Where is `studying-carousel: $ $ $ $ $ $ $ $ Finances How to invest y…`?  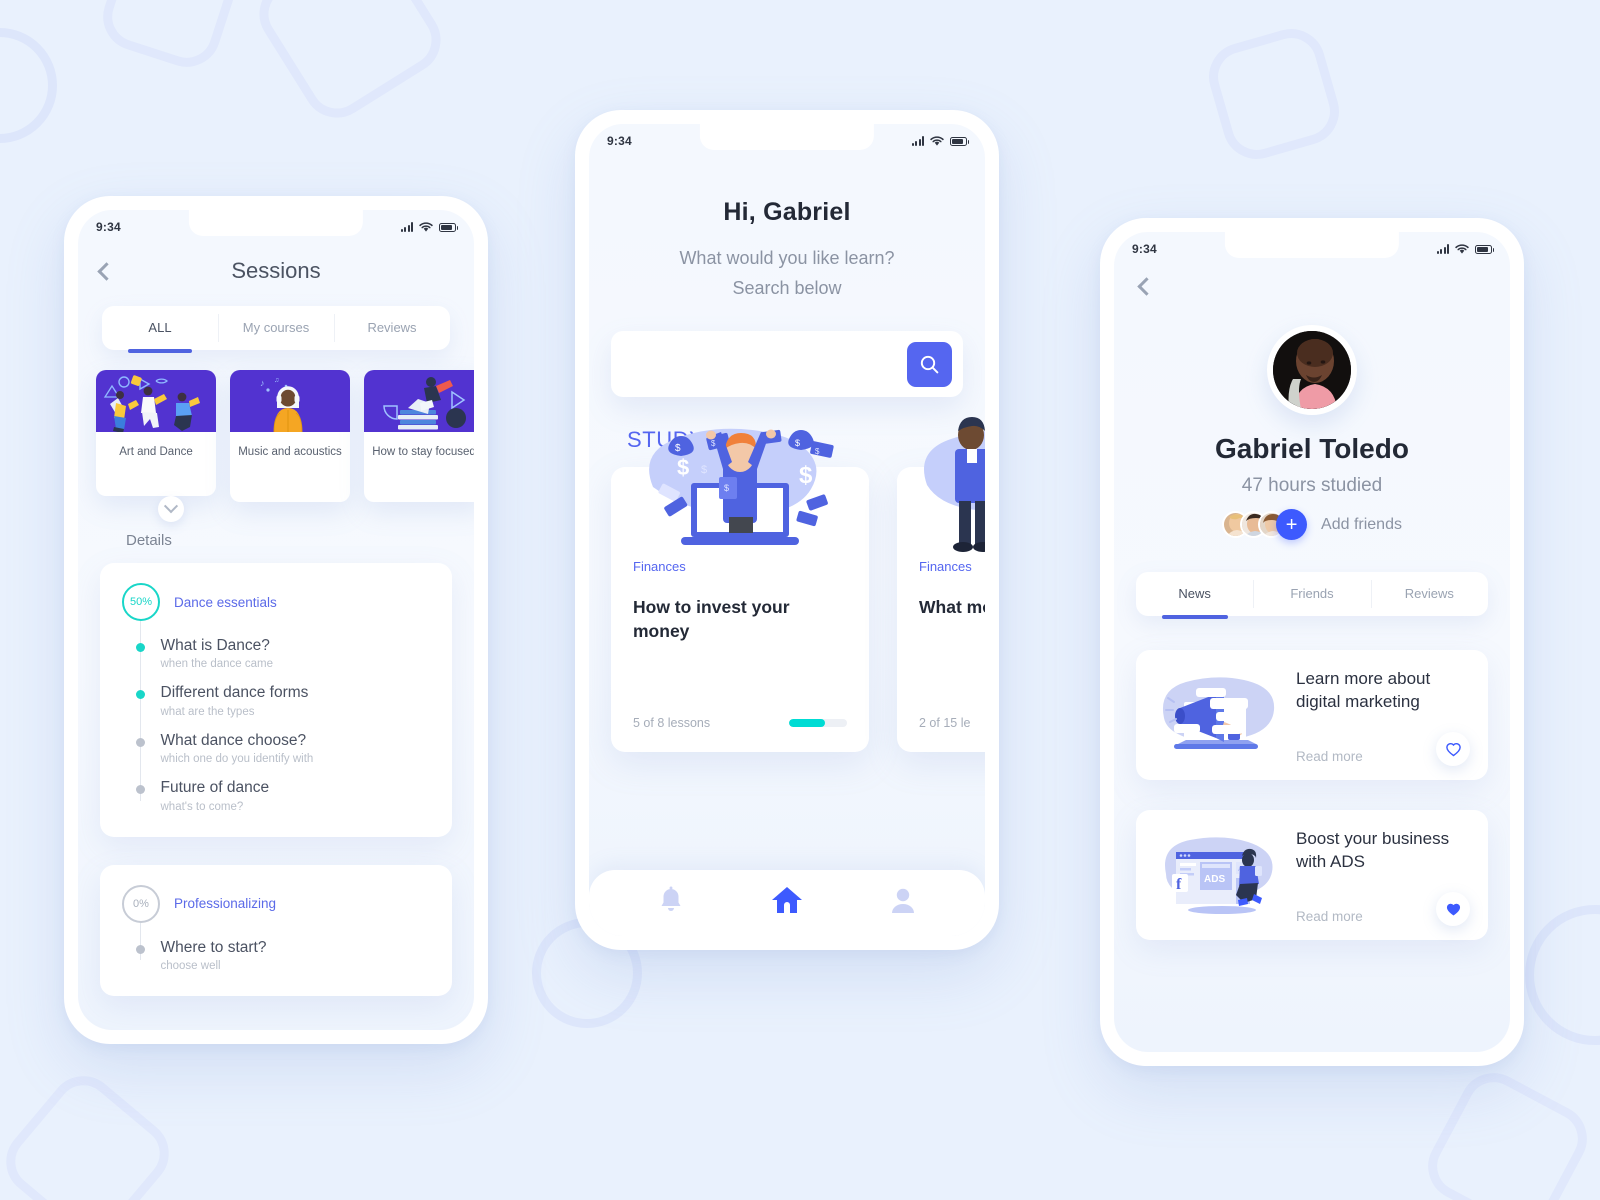
studying-carousel: $ $ $ $ $ $ $ $ Finances How to invest y… is located at coordinates (787, 592).